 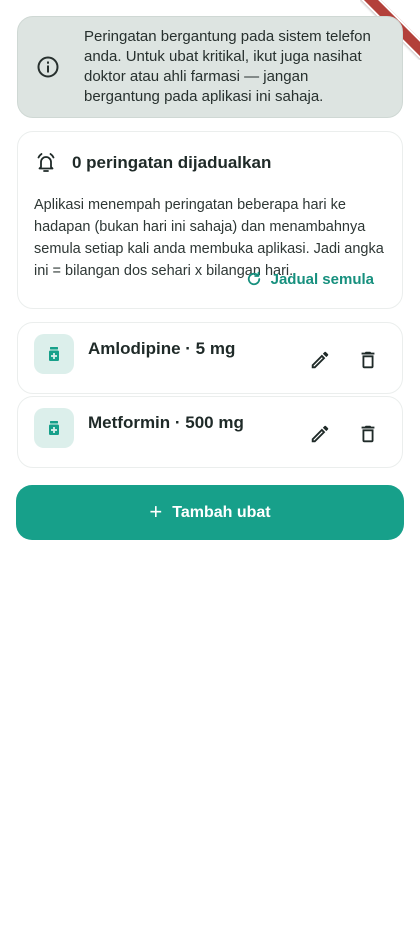 I want to click on bell-ringing-icon, so click(x=46, y=163).